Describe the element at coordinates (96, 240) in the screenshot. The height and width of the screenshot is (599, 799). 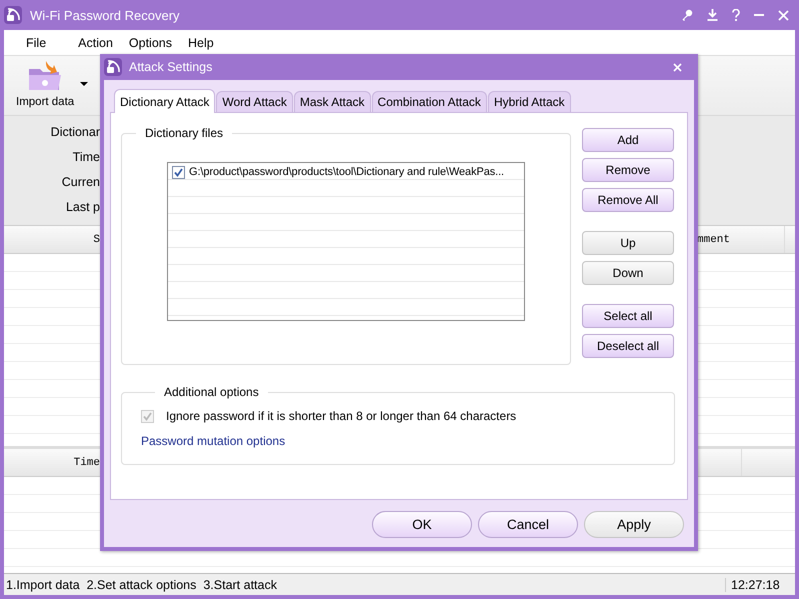
I see `column-header: S` at that location.